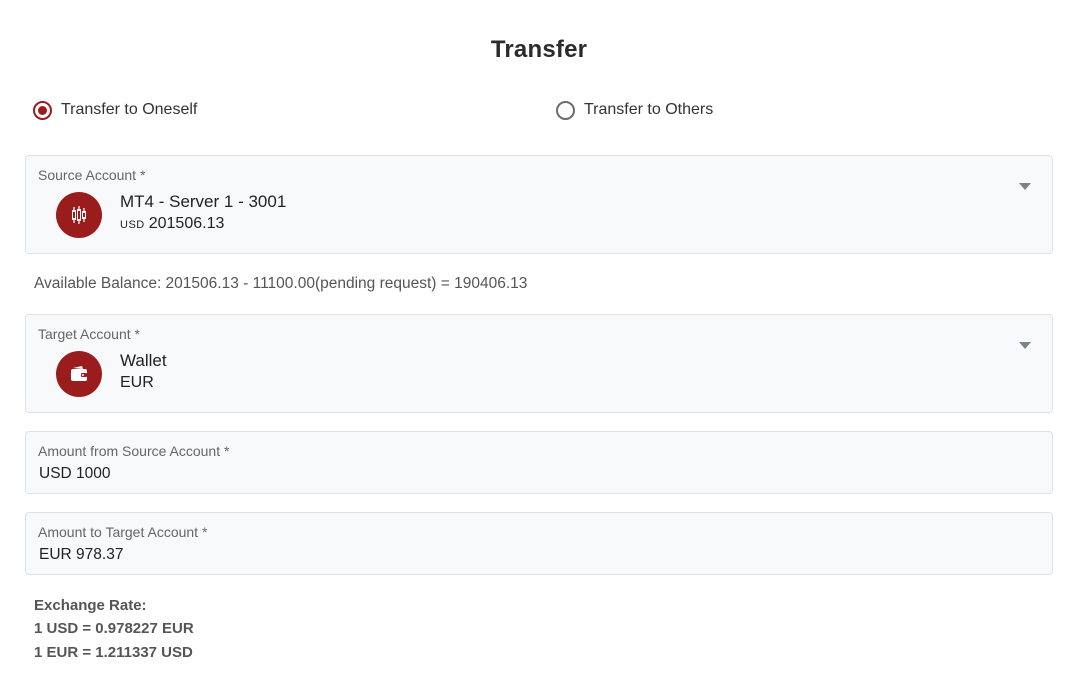 The width and height of the screenshot is (1078, 679). What do you see at coordinates (539, 555) in the screenshot?
I see `amount-to-input` at bounding box center [539, 555].